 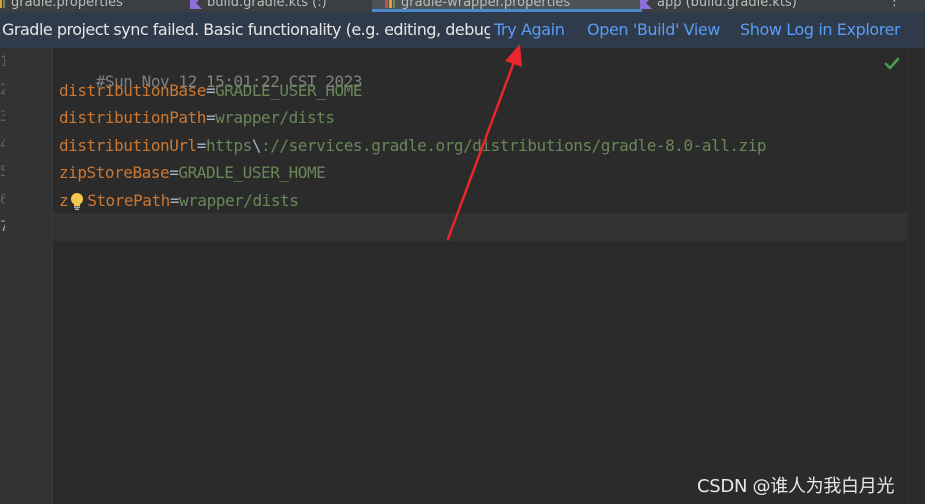 I want to click on editor-scrollbar, so click(x=916, y=276).